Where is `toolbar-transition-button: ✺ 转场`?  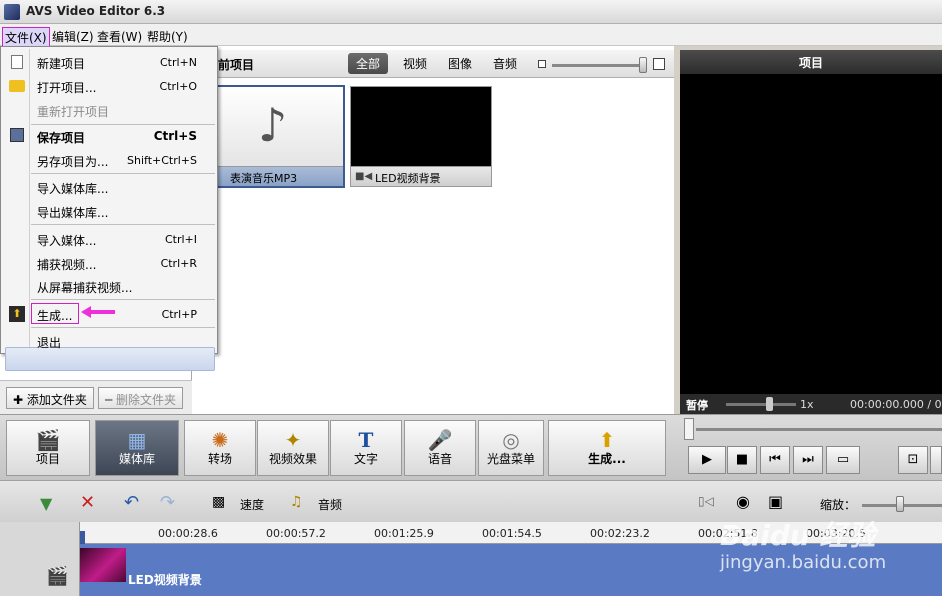 toolbar-transition-button: ✺ 转场 is located at coordinates (220, 448).